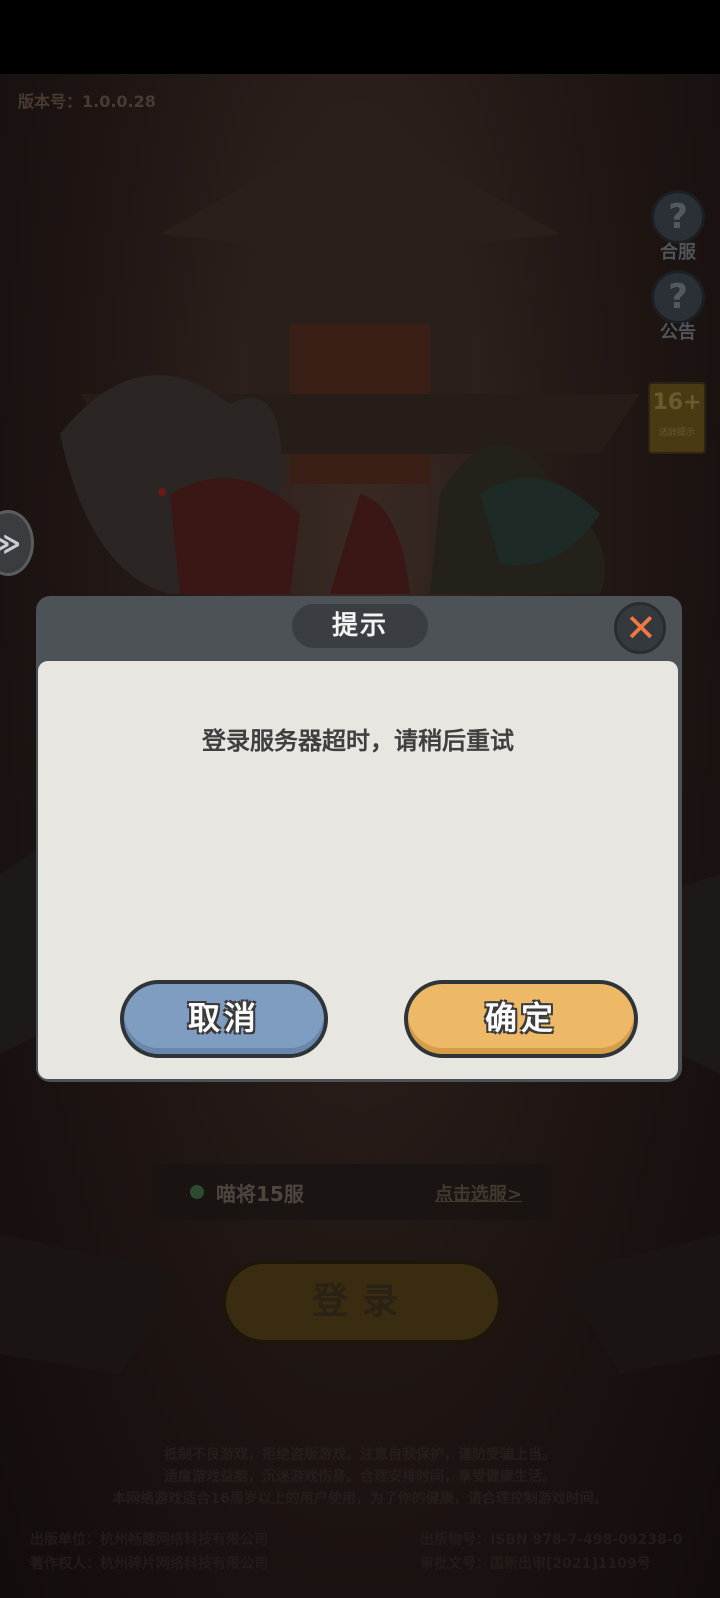 The width and height of the screenshot is (720, 1598). What do you see at coordinates (87, 101) in the screenshot?
I see `version-label: 版本号：1.0.0.28` at bounding box center [87, 101].